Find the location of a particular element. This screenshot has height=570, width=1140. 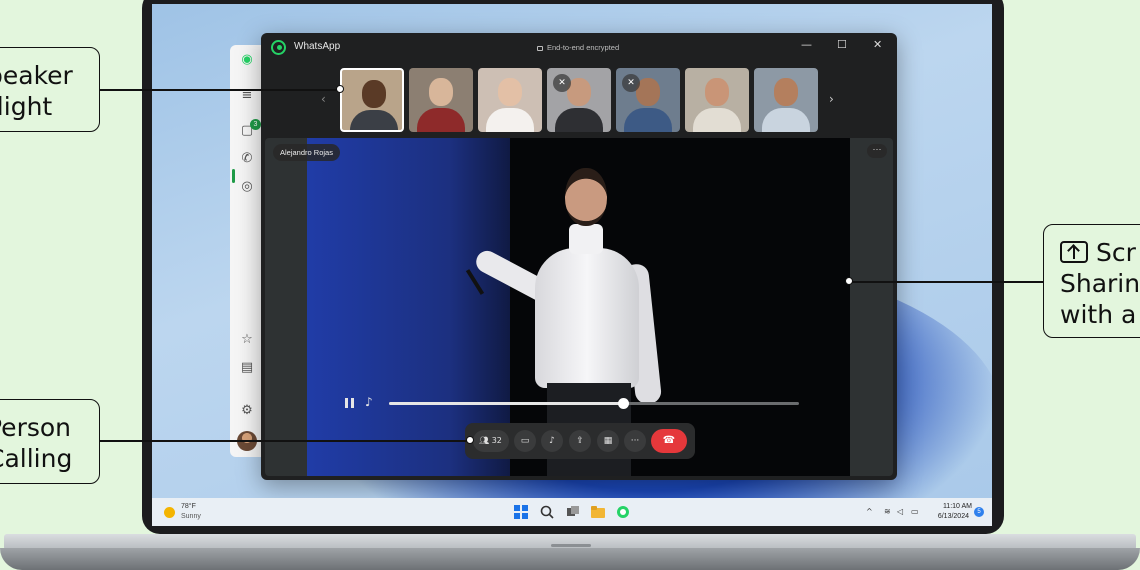

whatsapp-taskbar-icon is located at coordinates (623, 512).